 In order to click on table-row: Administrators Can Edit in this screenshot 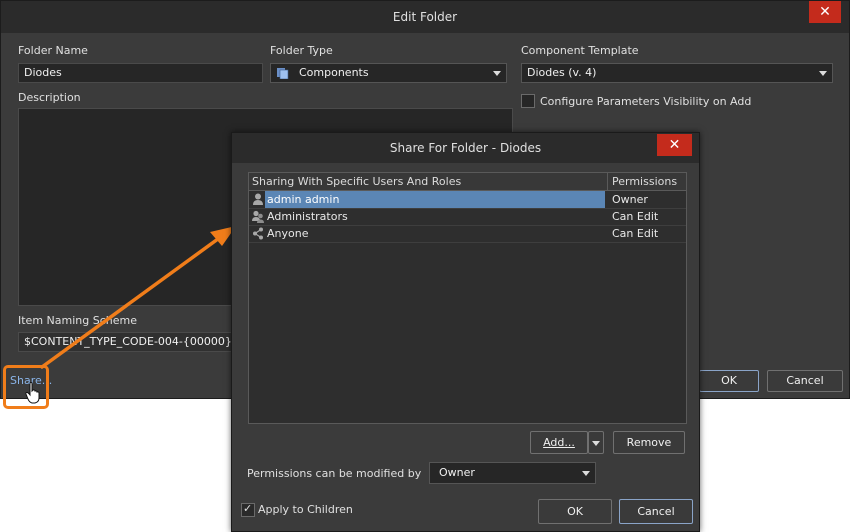, I will do `click(467, 216)`.